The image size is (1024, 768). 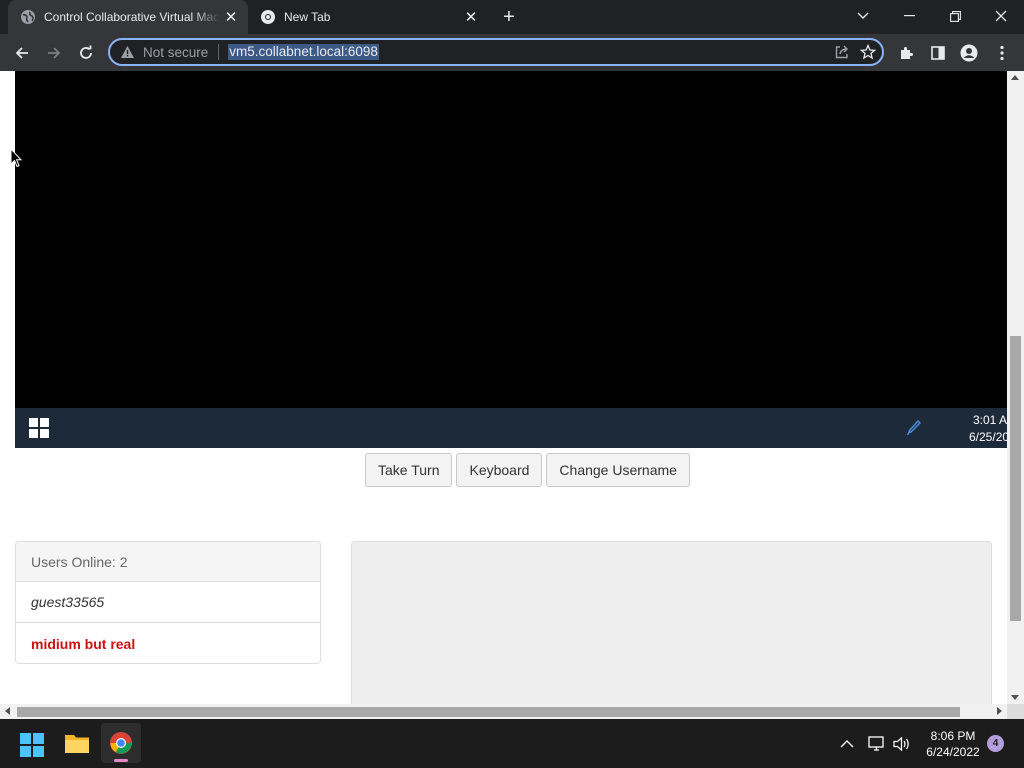 What do you see at coordinates (303, 52) in the screenshot?
I see `url-text: vm5.collabnet.local:6098` at bounding box center [303, 52].